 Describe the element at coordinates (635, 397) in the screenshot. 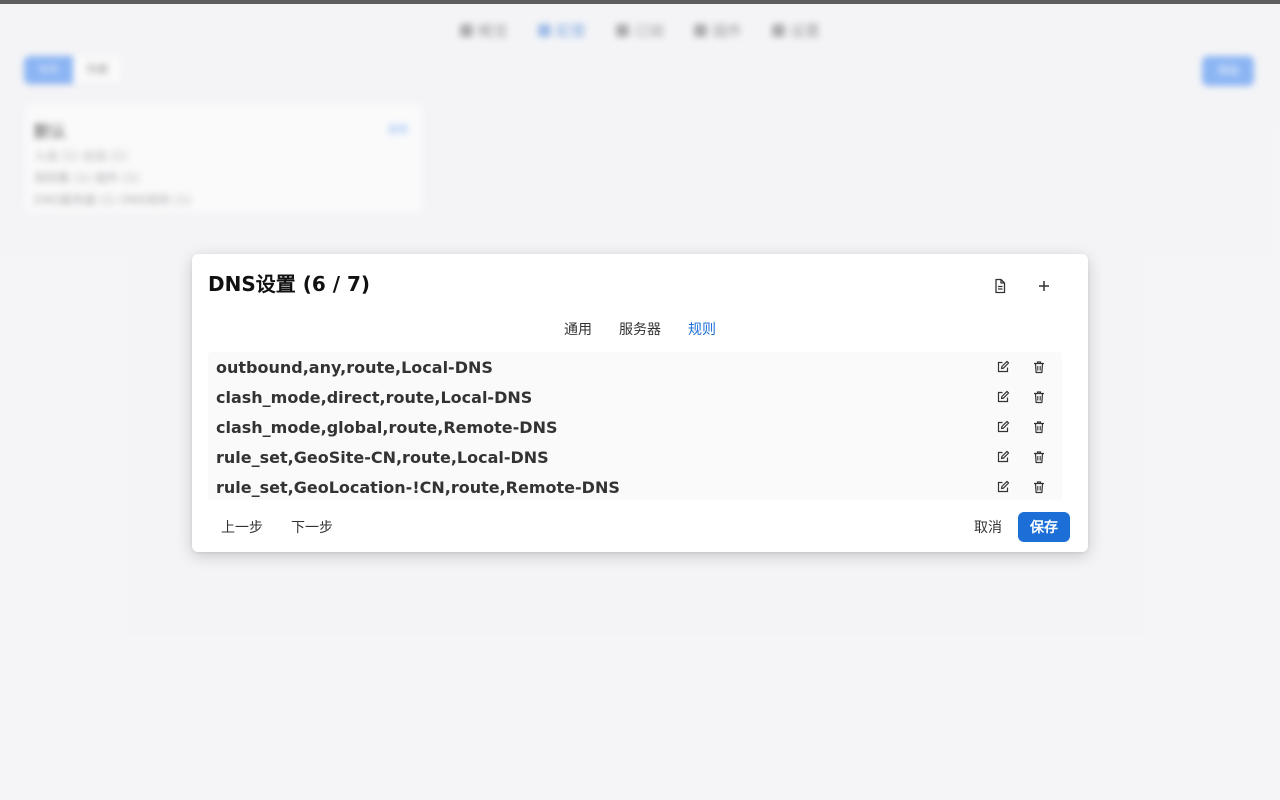

I see `rule-row: clash_mode,direct,route,Local-DNS` at that location.